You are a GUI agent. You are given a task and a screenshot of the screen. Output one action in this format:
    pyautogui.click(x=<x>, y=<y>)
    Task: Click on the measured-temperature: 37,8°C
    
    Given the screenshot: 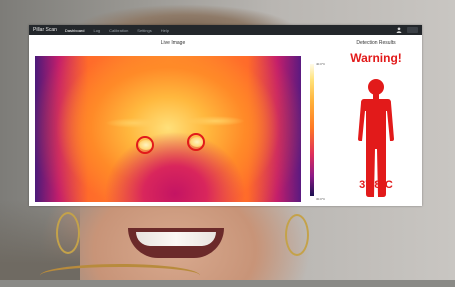 What is the action you would take?
    pyautogui.click(x=376, y=185)
    